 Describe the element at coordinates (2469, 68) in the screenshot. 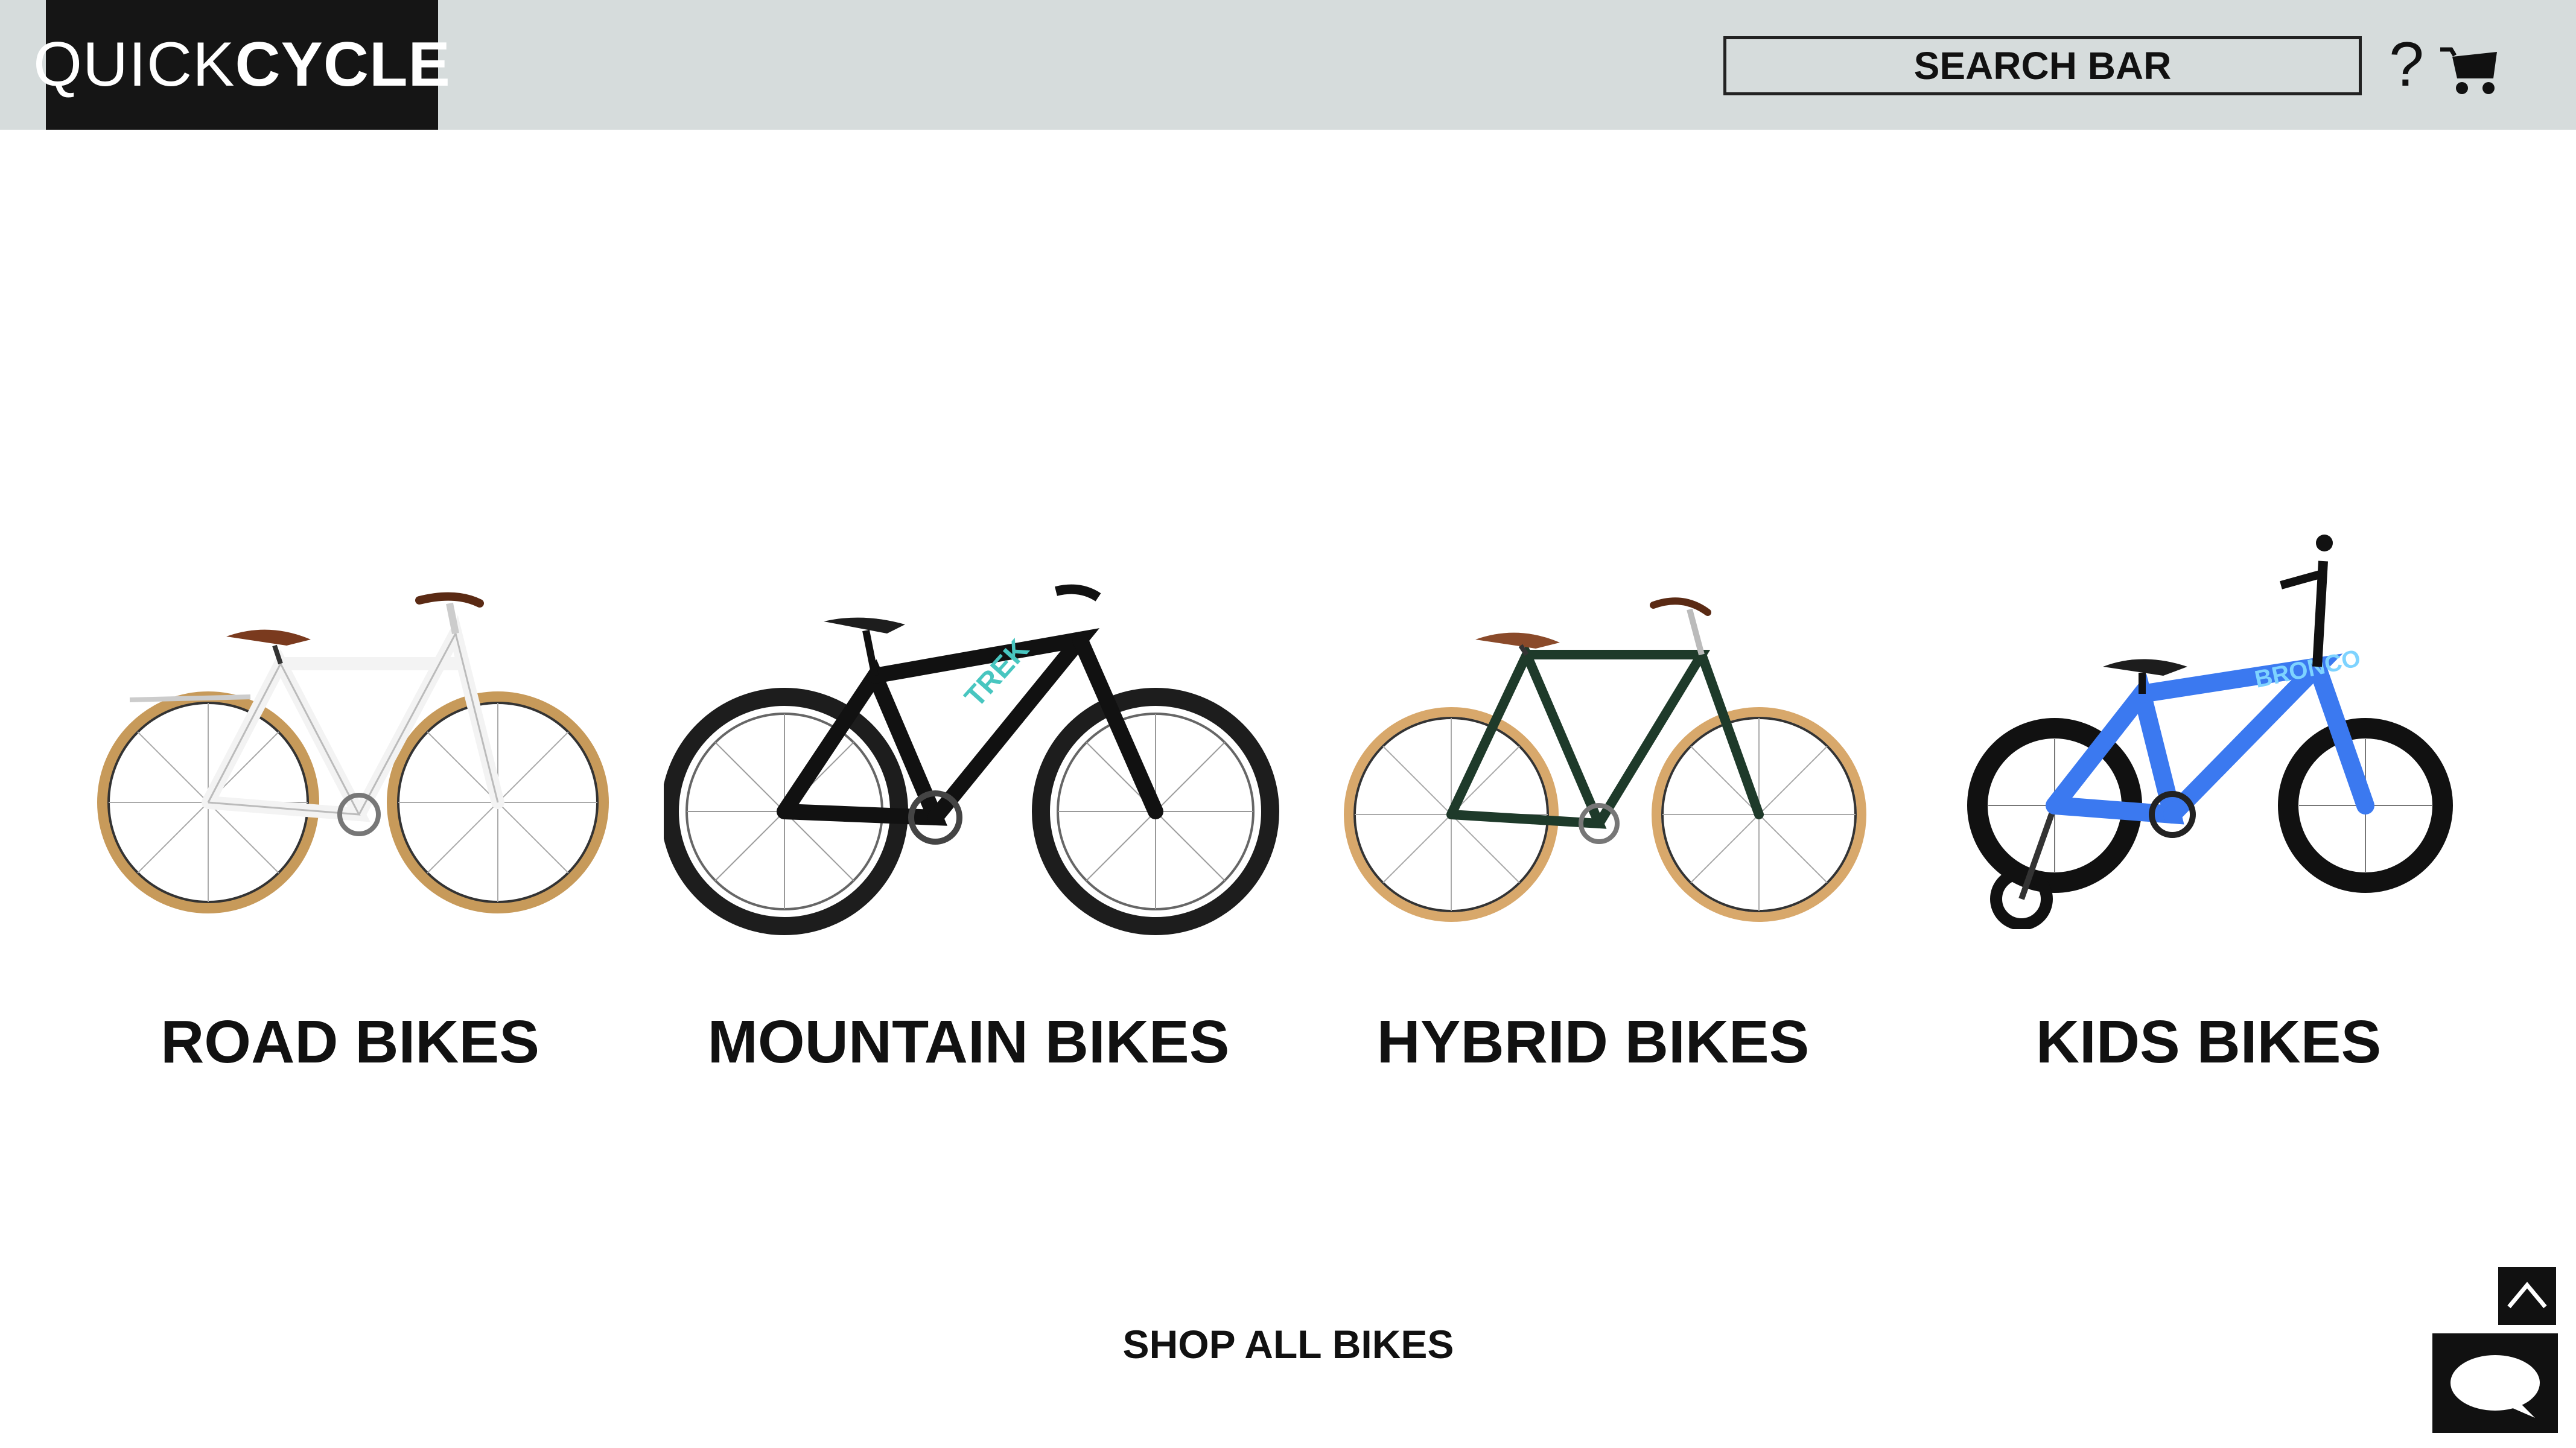

I see `cart-icon` at that location.